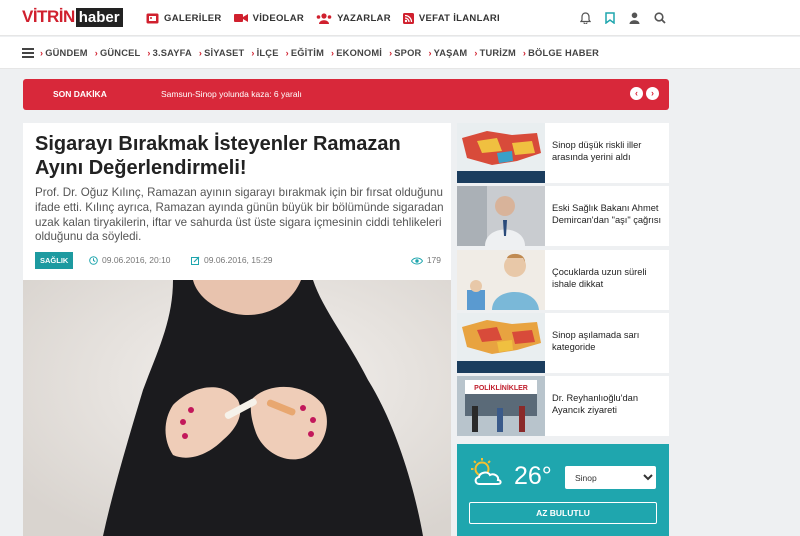  Describe the element at coordinates (433, 260) in the screenshot. I see `views-text: 179` at that location.